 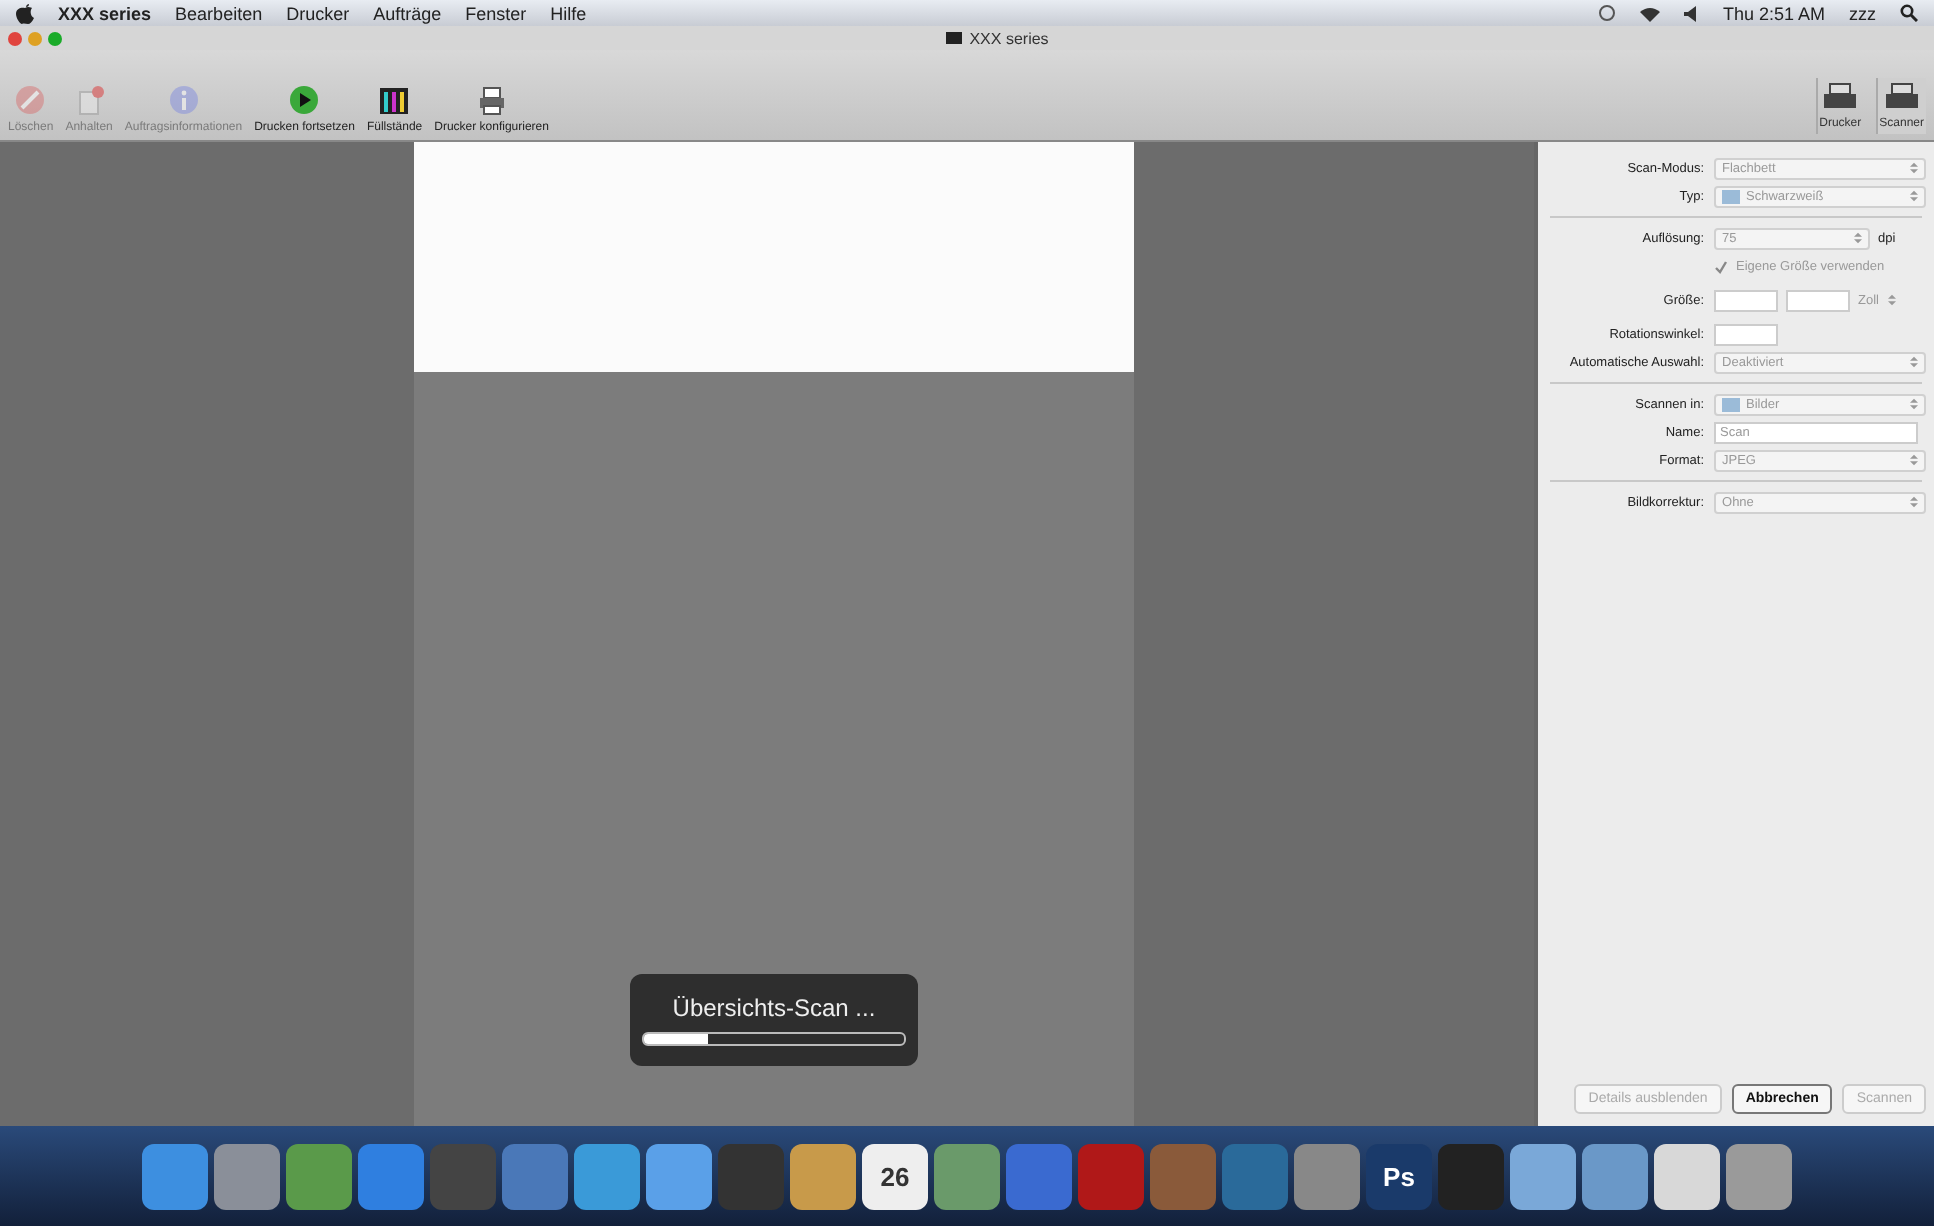 What do you see at coordinates (568, 13) in the screenshot?
I see `menu-item: Hilfe` at bounding box center [568, 13].